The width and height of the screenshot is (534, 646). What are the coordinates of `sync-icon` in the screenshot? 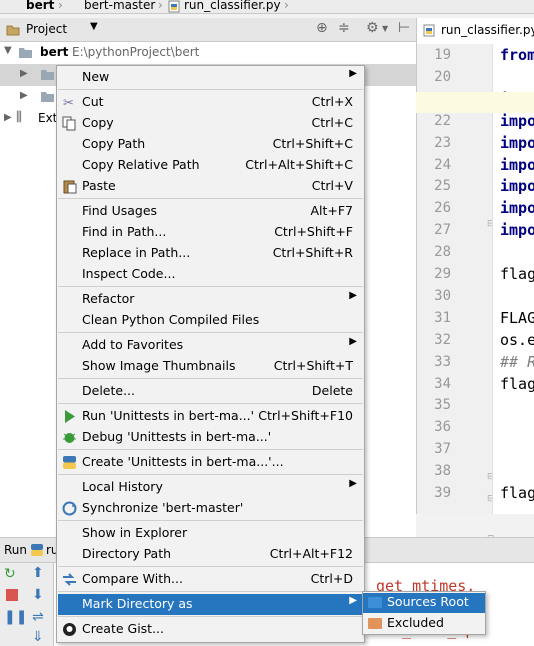 It's located at (69, 508).